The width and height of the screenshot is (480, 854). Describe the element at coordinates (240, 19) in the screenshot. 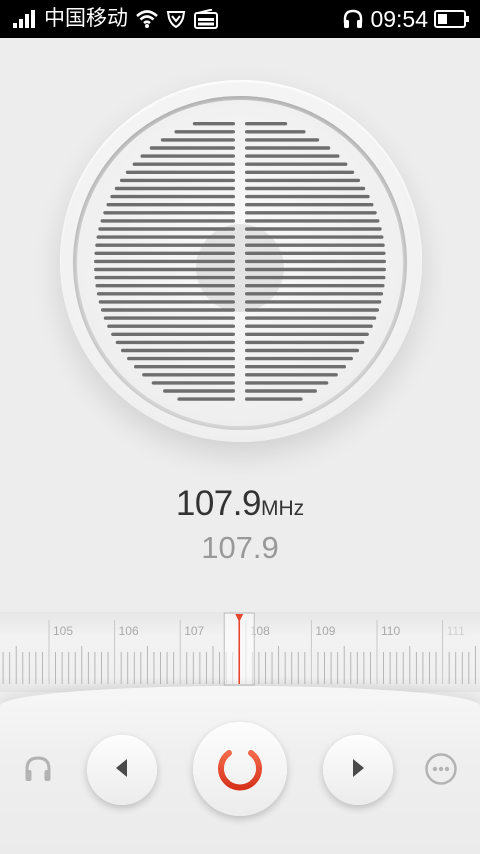

I see `status-bar: 中国移动 09:54` at that location.